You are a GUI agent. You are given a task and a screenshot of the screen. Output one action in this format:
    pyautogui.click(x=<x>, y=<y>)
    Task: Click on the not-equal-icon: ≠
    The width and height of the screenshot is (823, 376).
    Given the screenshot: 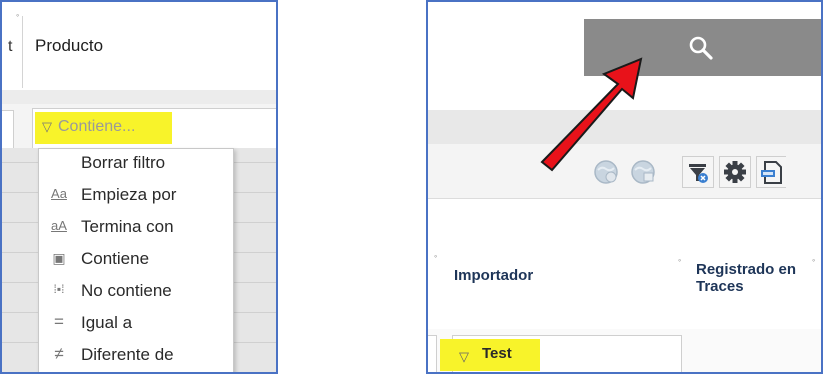 What is the action you would take?
    pyautogui.click(x=59, y=353)
    